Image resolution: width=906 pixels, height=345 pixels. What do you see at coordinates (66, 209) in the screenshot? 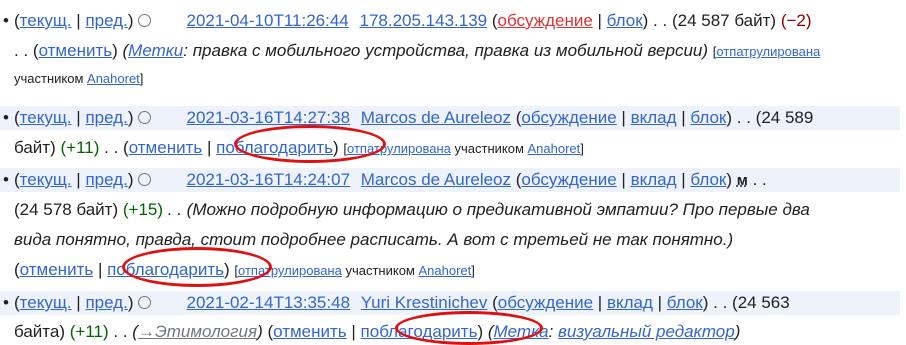
I see `page-size: (24 578 байт)` at bounding box center [66, 209].